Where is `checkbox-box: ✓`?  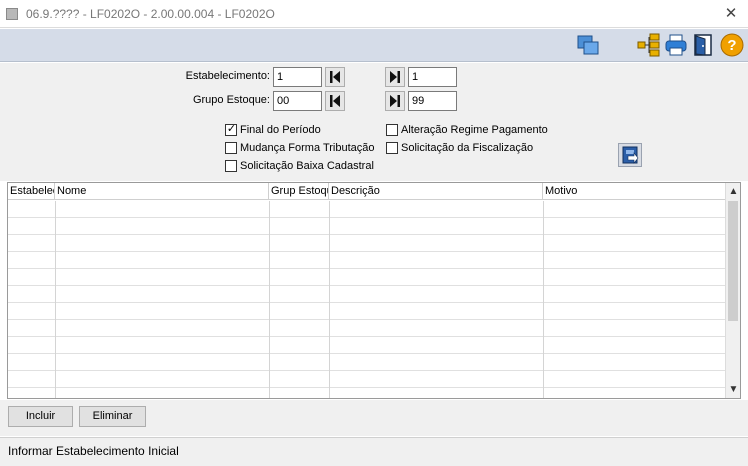 checkbox-box: ✓ is located at coordinates (231, 130).